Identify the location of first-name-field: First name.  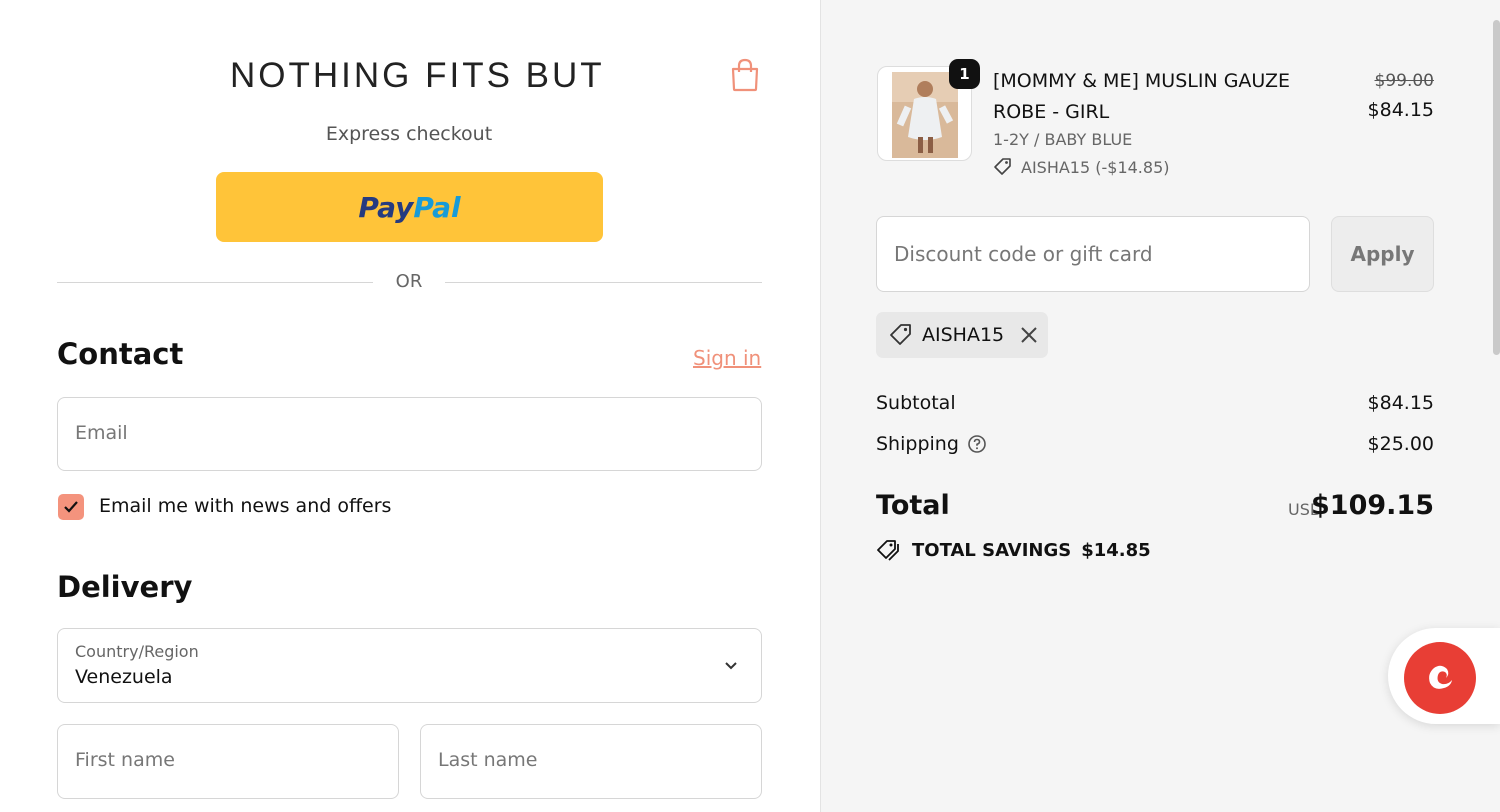
(228, 761).